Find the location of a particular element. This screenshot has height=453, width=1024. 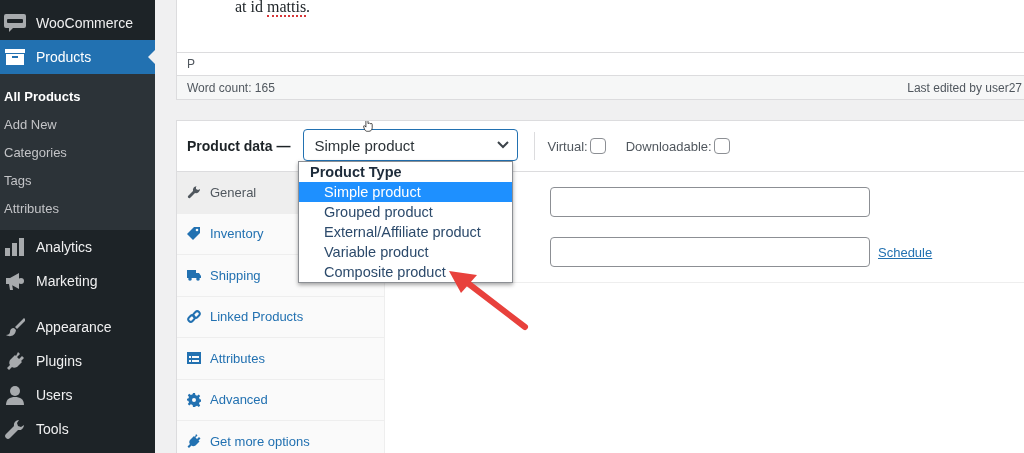

menu-item: Marketing is located at coordinates (77, 281).